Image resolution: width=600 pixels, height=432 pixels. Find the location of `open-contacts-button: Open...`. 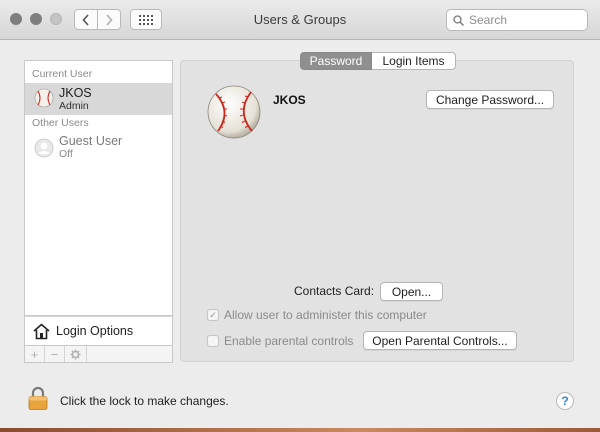

open-contacts-button: Open... is located at coordinates (411, 291).